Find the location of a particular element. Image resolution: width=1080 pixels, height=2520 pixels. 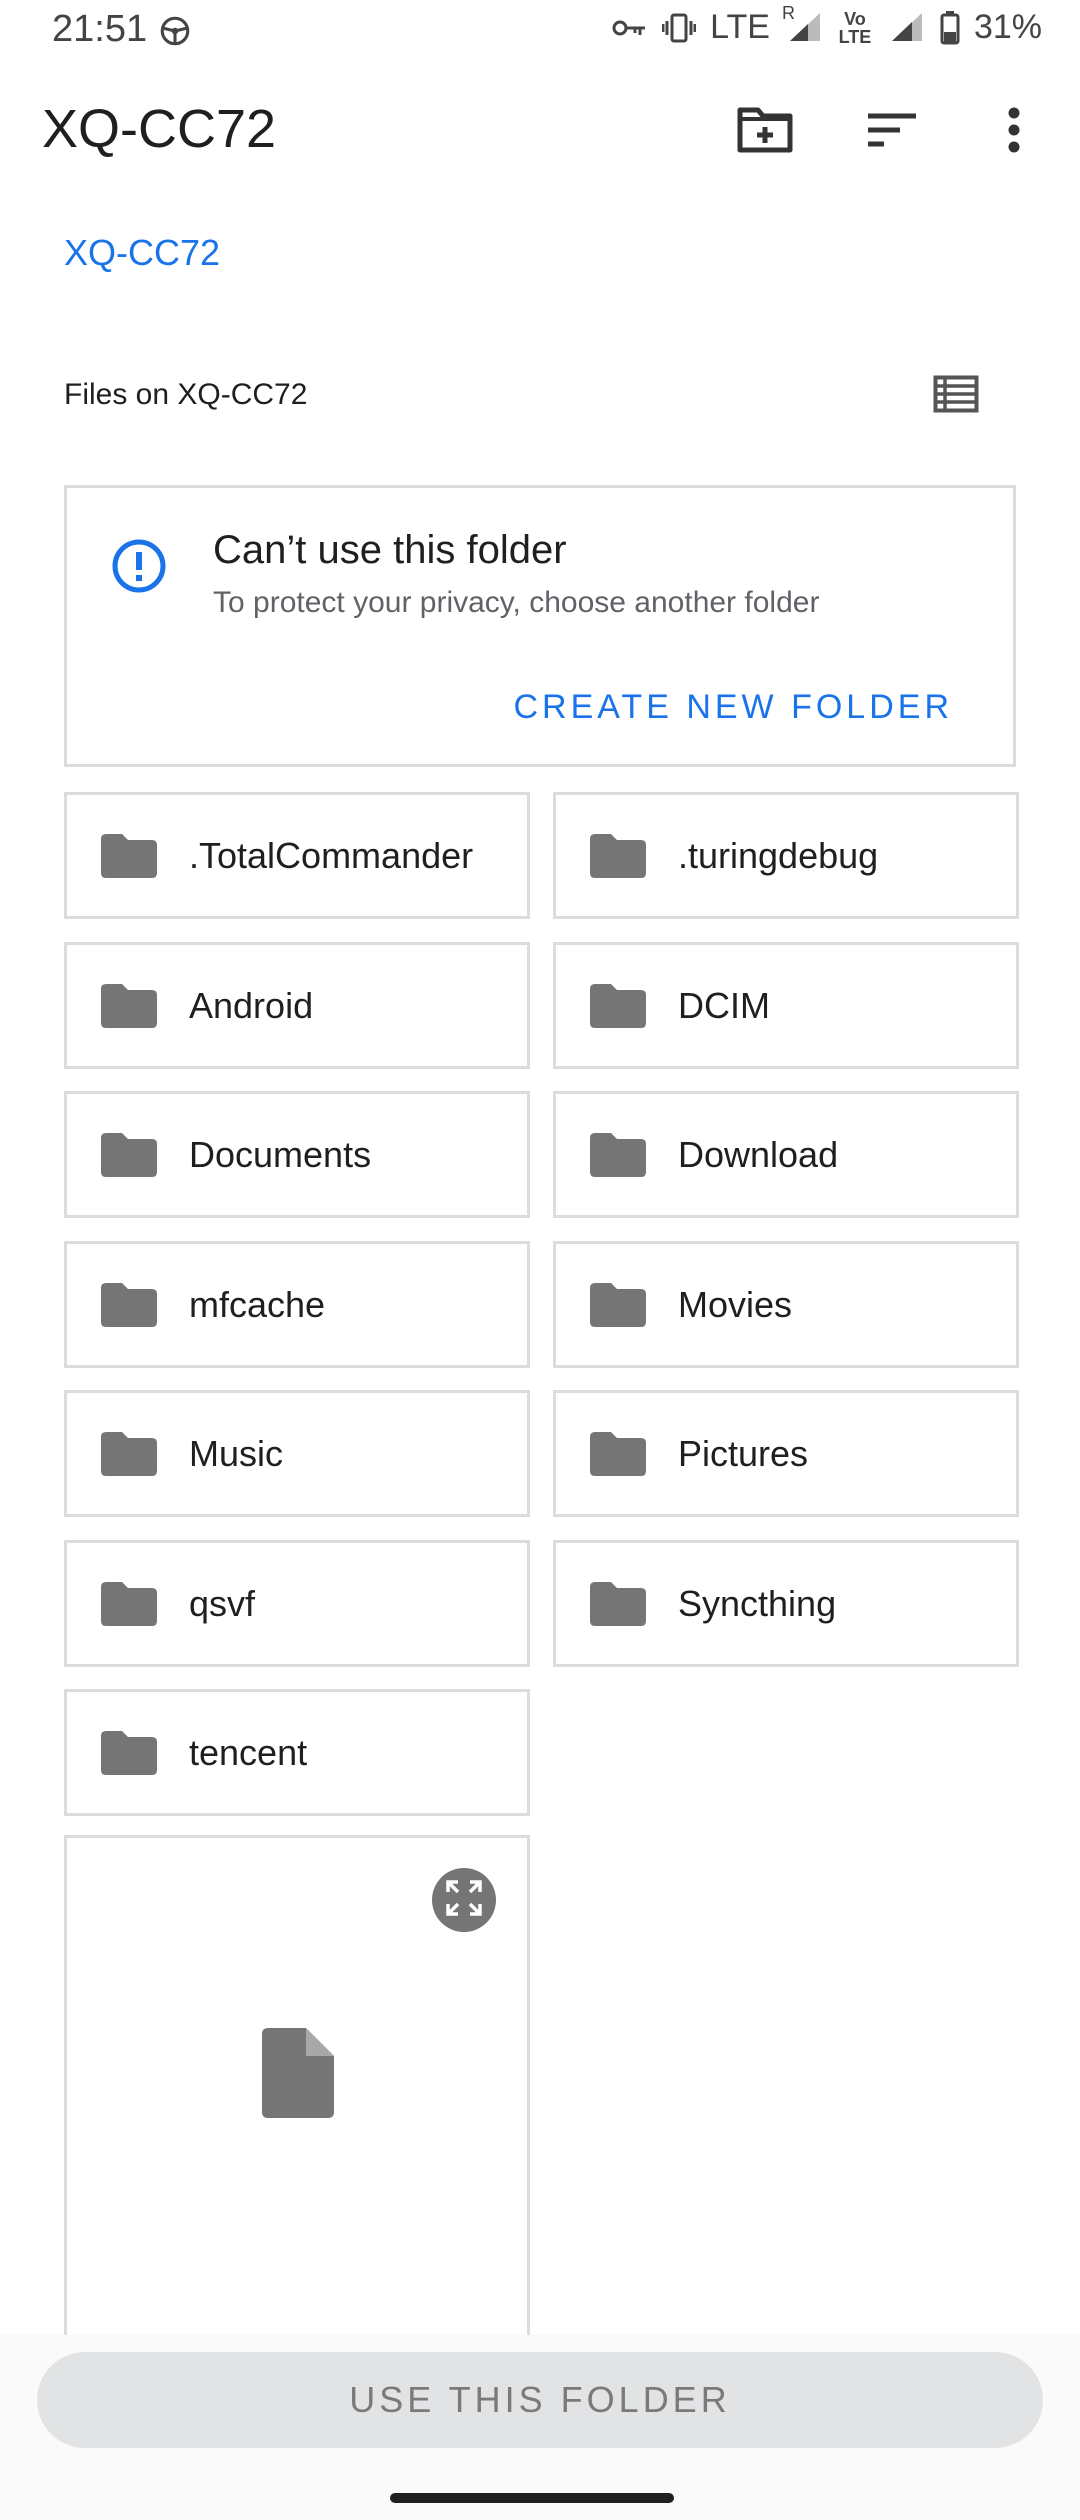

lte-label: LTE is located at coordinates (740, 27).